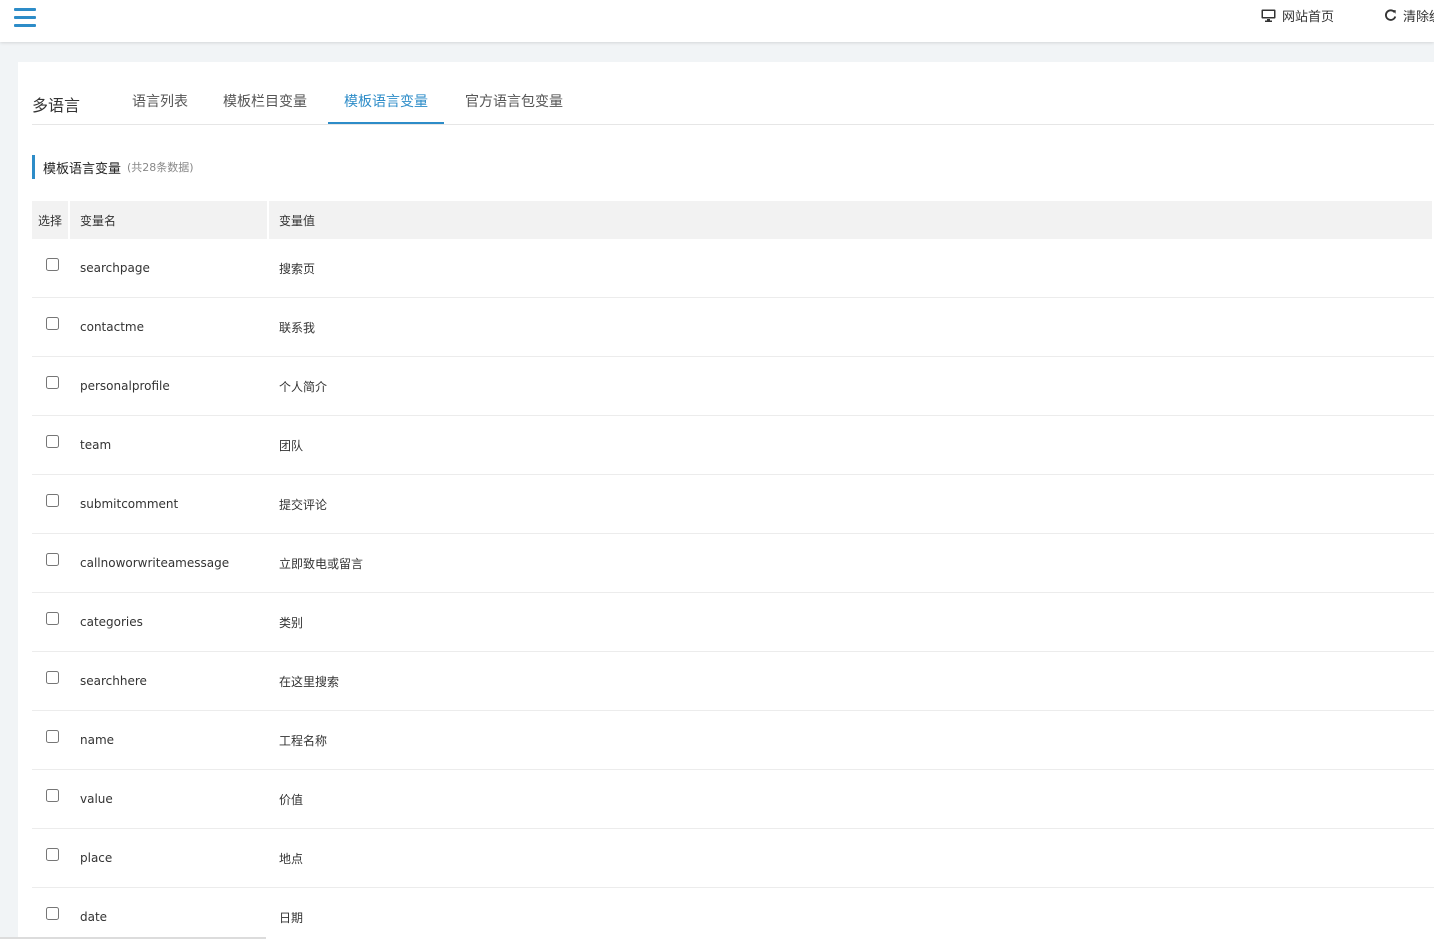 This screenshot has height=939, width=1434. What do you see at coordinates (733, 103) in the screenshot?
I see `tab-bar: 多语言 语言列表 模板栏目变量 模板语言变量 官方语言包变量` at bounding box center [733, 103].